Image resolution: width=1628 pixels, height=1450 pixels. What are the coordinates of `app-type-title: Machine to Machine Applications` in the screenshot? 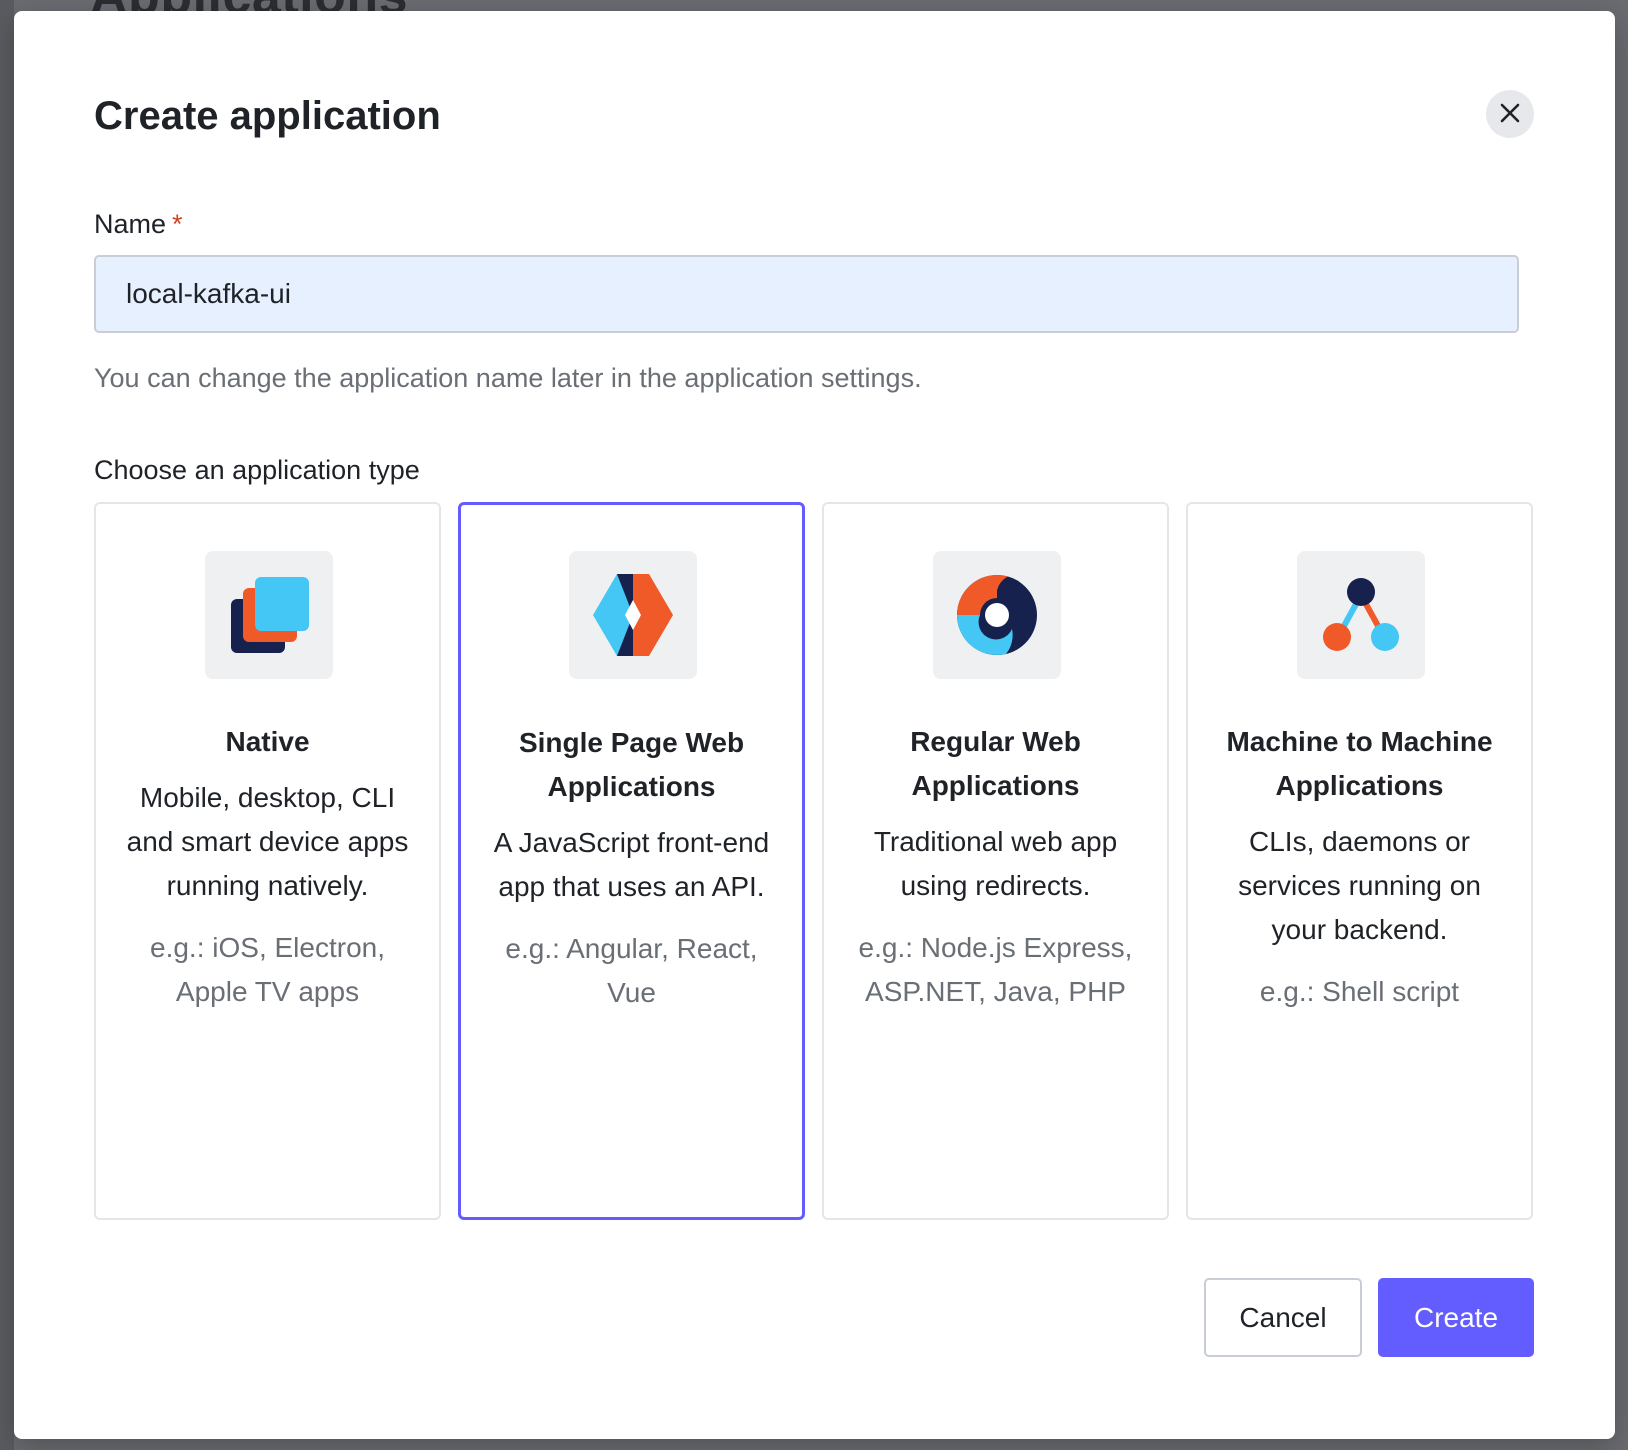 It's located at (1359, 763).